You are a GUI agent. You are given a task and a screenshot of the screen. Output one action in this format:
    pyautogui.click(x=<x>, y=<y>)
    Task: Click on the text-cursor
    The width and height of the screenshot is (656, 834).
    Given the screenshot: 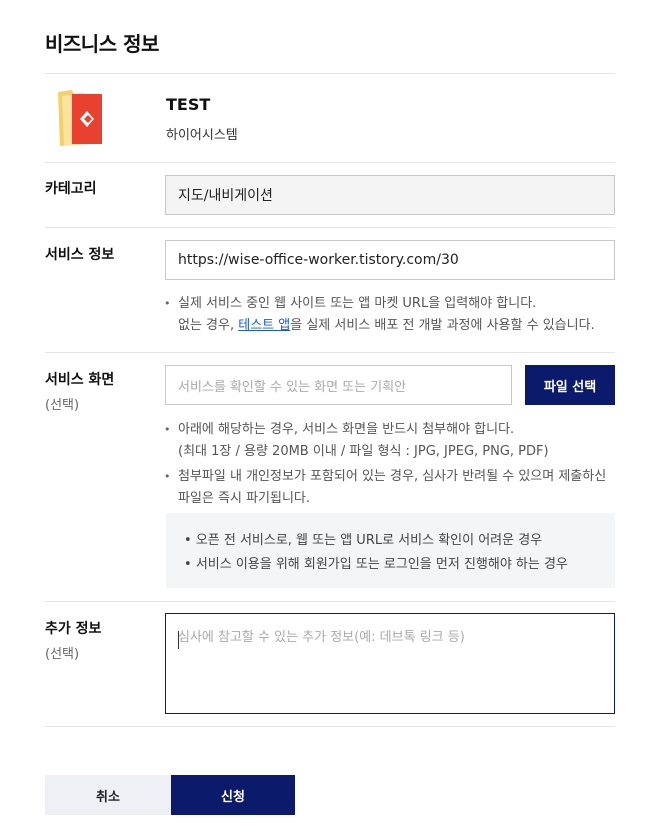 What is the action you would take?
    pyautogui.click(x=178, y=640)
    